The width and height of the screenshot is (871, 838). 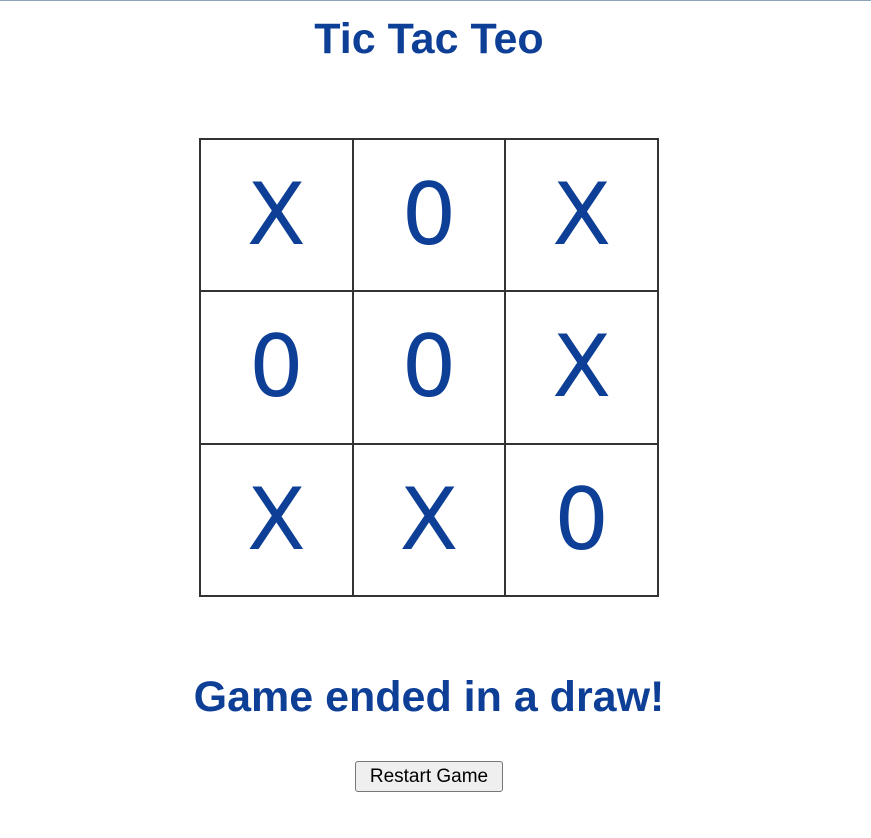 What do you see at coordinates (581, 367) in the screenshot?
I see `board-cell-6: X` at bounding box center [581, 367].